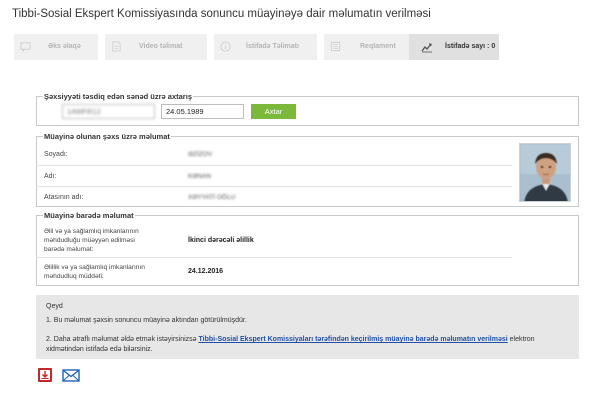 This screenshot has height=400, width=600. What do you see at coordinates (225, 46) in the screenshot?
I see `info-icon` at bounding box center [225, 46].